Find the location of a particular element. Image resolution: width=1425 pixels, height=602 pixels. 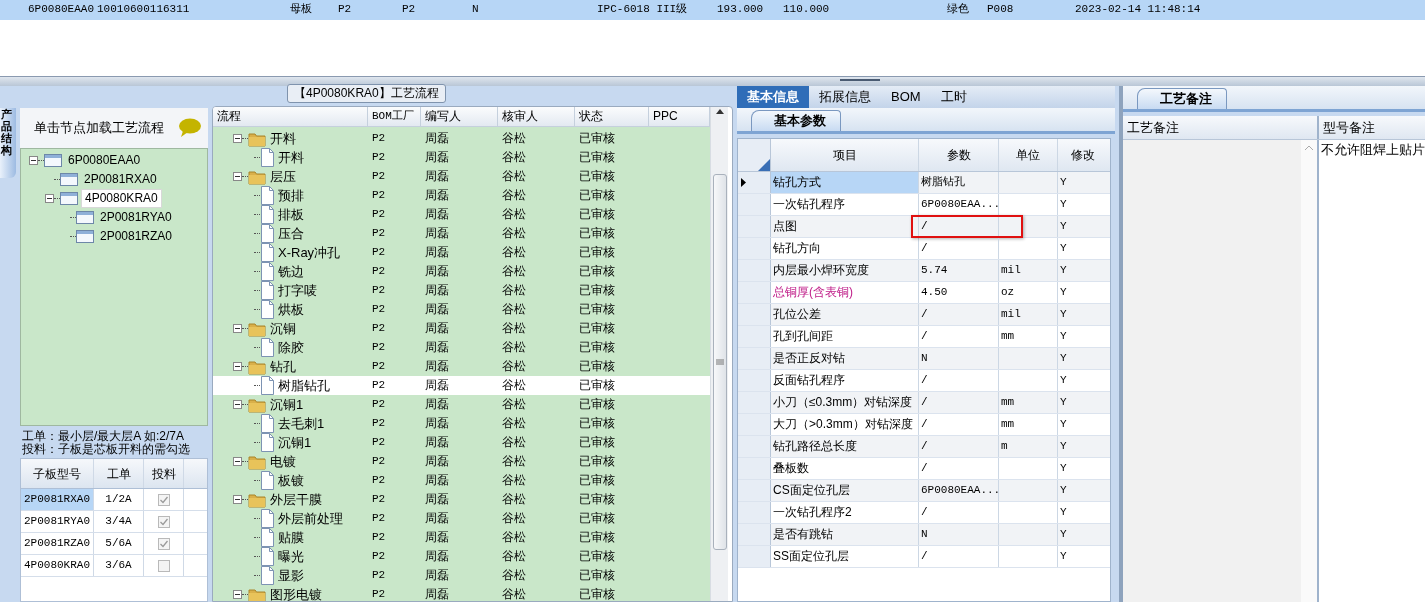

table-row: 树脂钻孔 P2 周磊 谷松 已审核 is located at coordinates (461, 385).